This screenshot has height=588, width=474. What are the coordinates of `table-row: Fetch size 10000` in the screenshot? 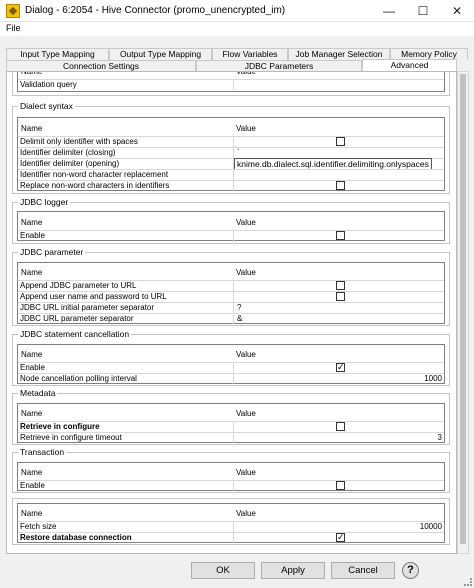 It's located at (231, 526).